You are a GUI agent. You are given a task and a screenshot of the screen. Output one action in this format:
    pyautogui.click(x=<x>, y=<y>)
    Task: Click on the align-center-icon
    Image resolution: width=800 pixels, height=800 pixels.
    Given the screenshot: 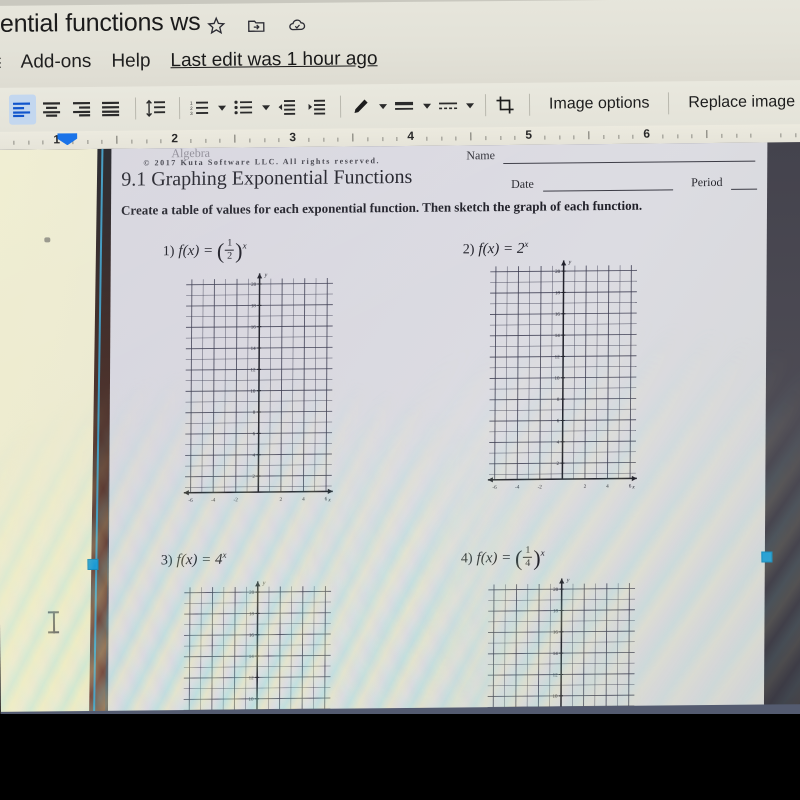 What is the action you would take?
    pyautogui.click(x=52, y=109)
    